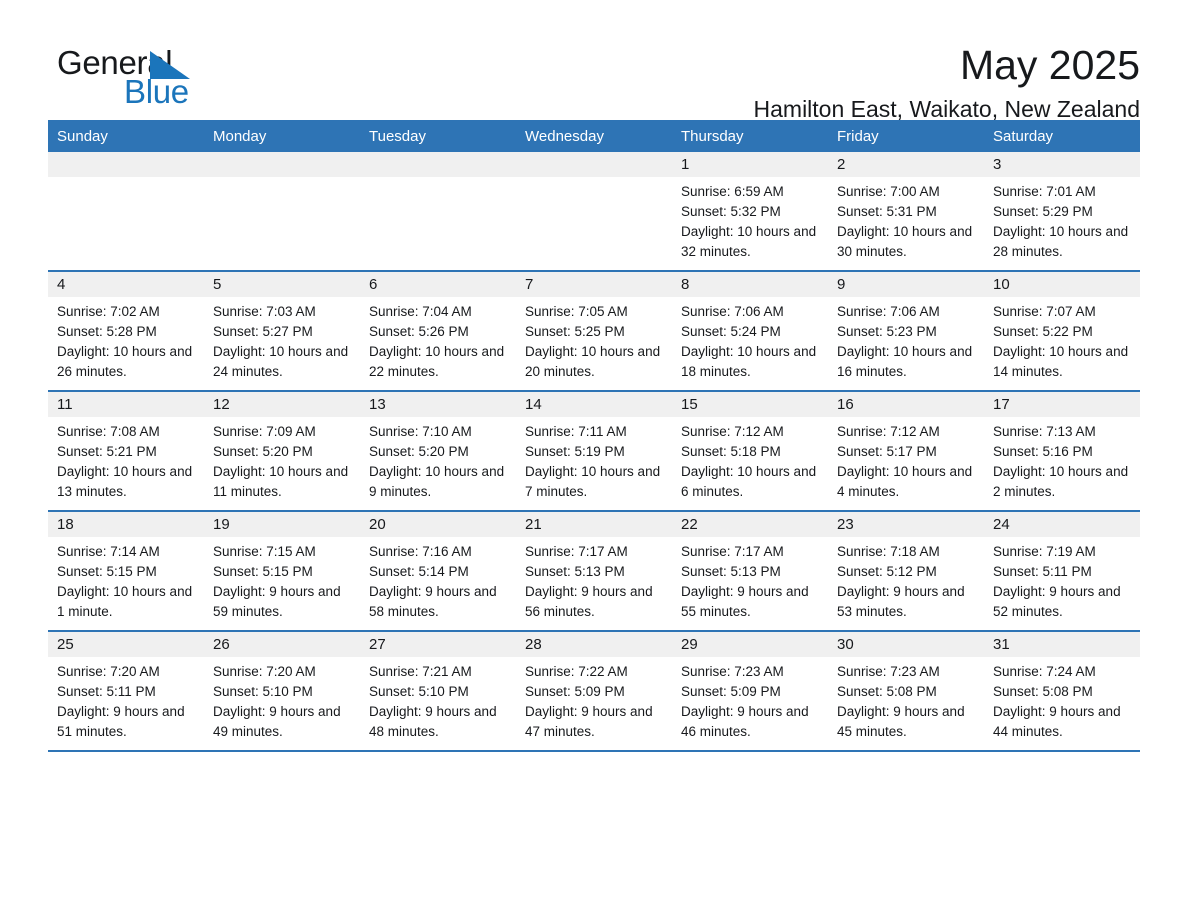  What do you see at coordinates (1044, 551) in the screenshot?
I see `sunrise-text: Sunrise: 7:19 AM` at bounding box center [1044, 551].